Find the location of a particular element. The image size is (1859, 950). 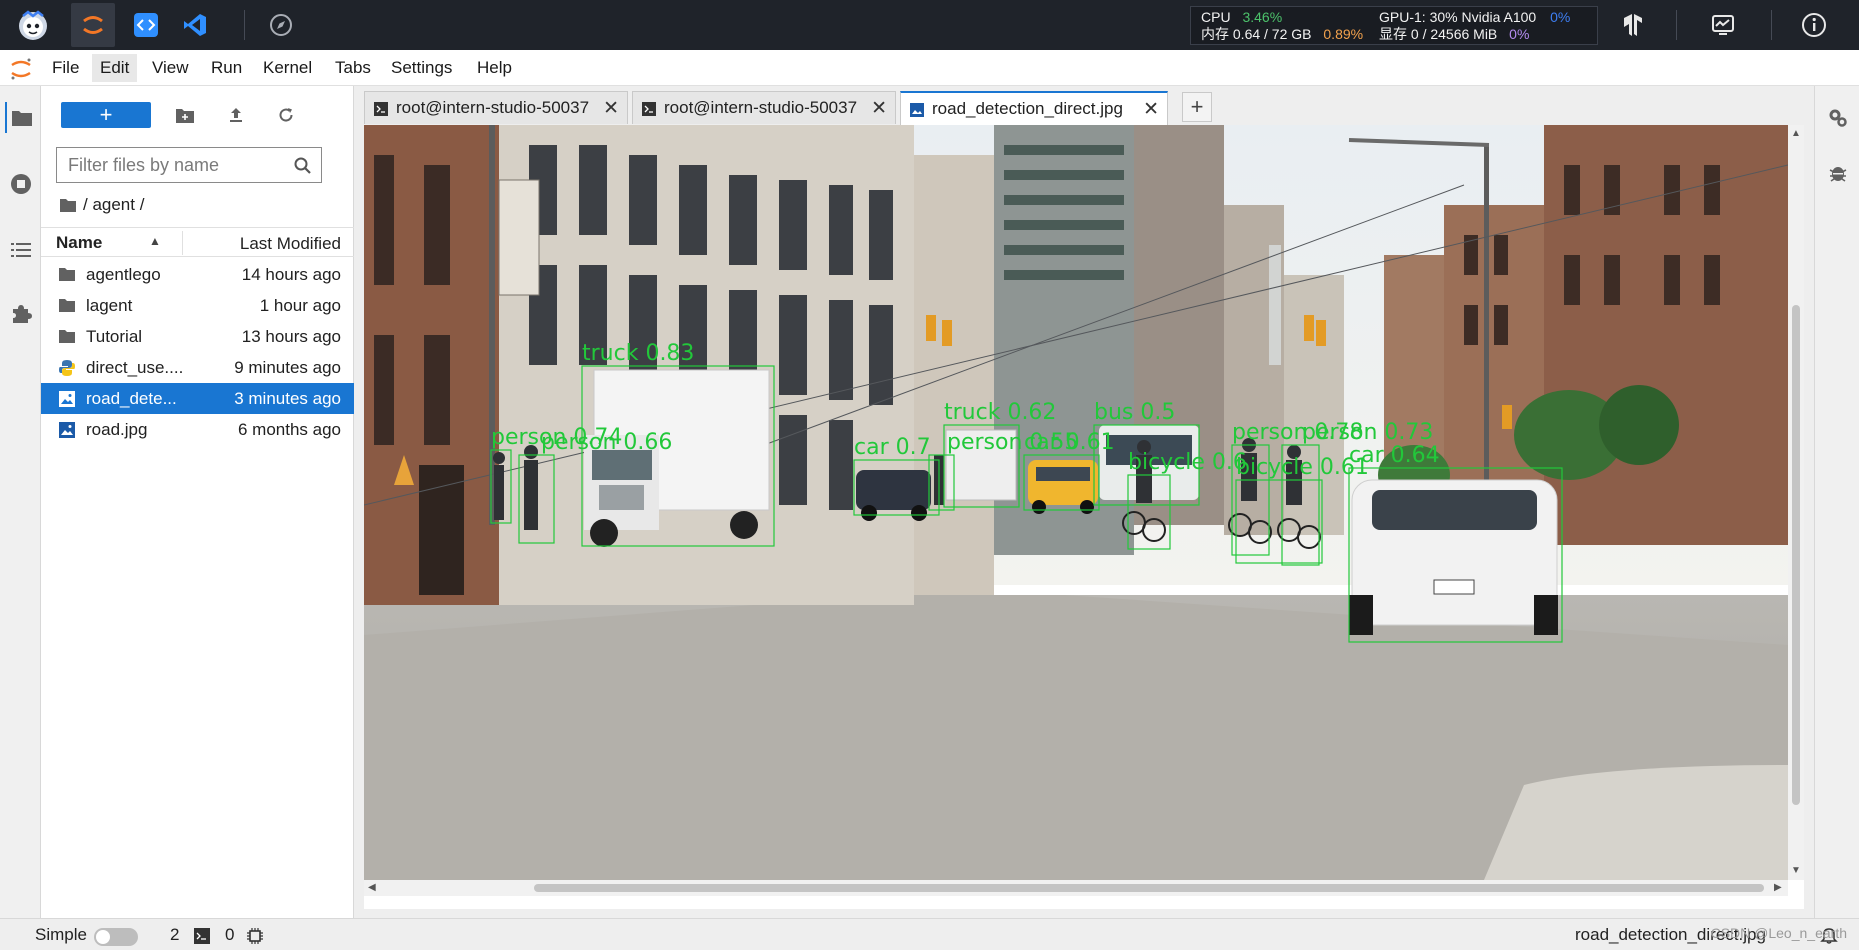

add-tab-button: + is located at coordinates (1197, 107).